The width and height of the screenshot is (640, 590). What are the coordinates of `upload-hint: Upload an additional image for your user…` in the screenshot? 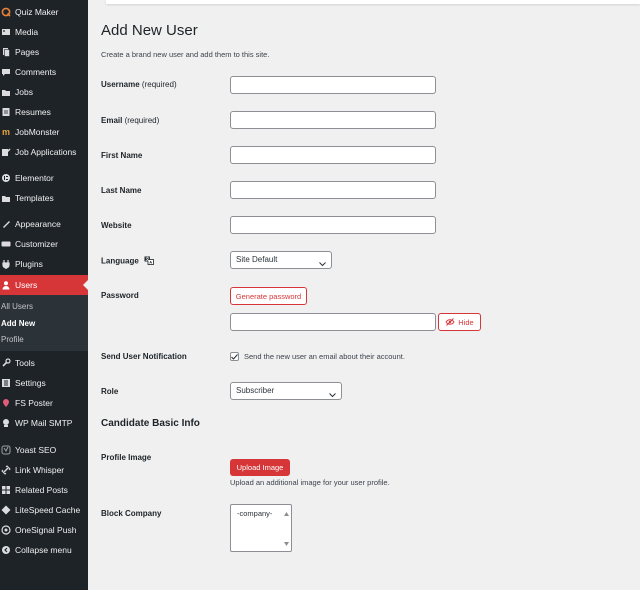 It's located at (310, 482).